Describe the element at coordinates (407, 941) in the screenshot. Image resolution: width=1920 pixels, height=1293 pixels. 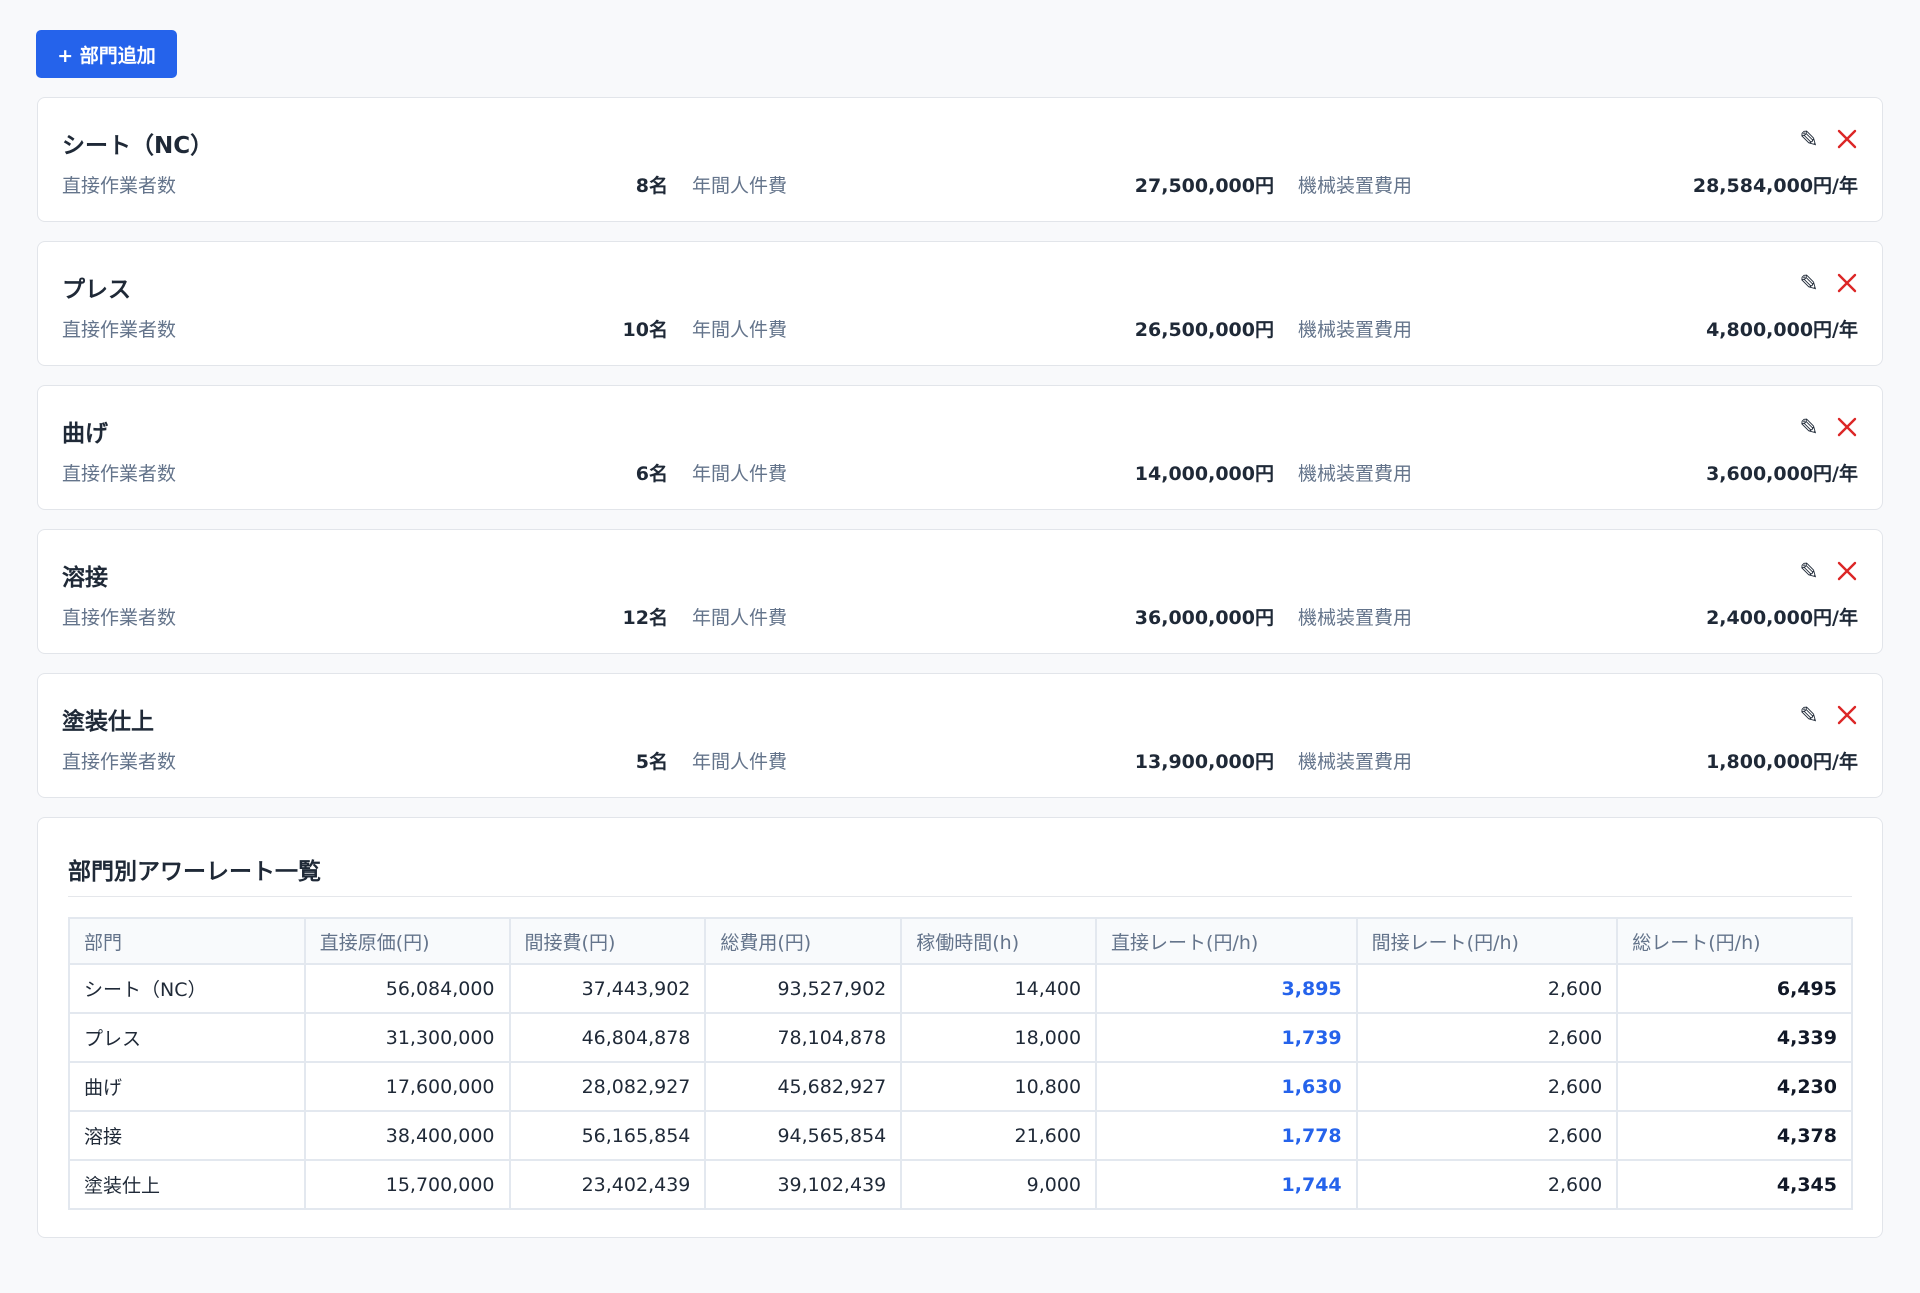
I see `column-header: 直接原価(円)` at that location.